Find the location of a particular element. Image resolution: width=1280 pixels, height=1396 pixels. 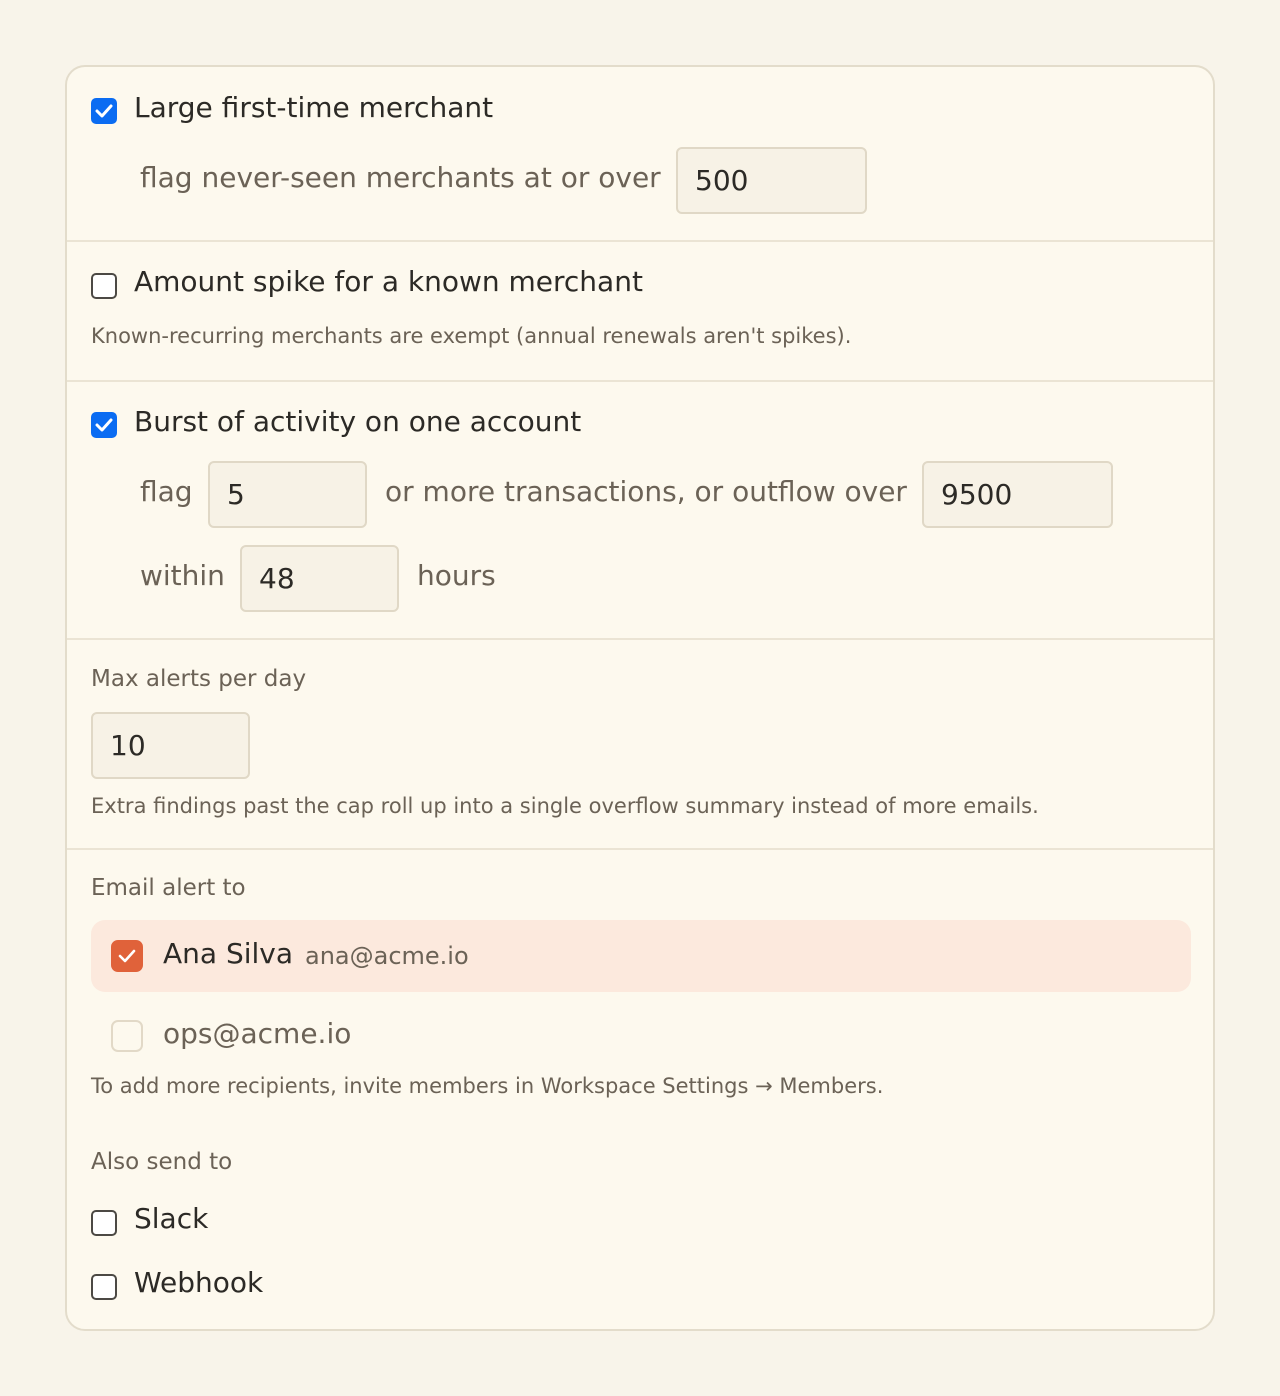

recipient-ana-email: ana@acme.io is located at coordinates (387, 956).